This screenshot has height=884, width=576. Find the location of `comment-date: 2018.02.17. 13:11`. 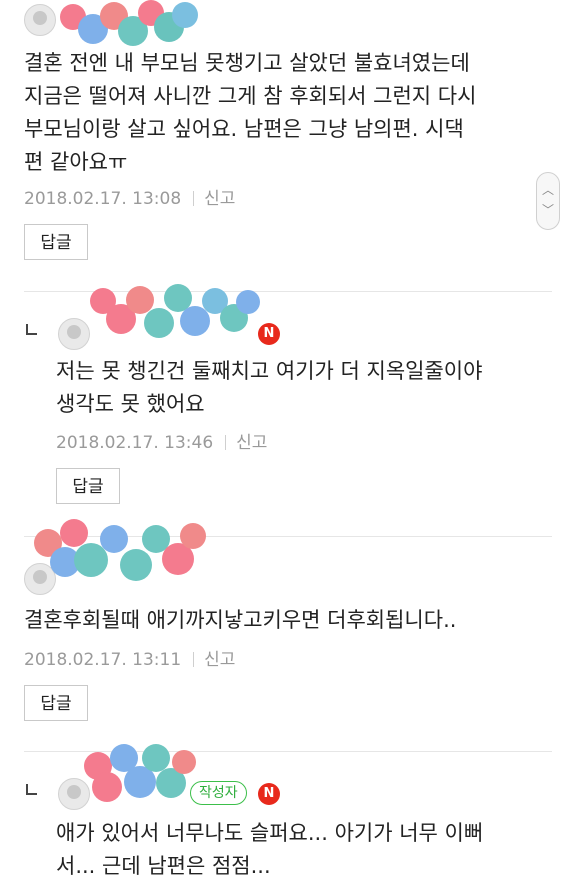

comment-date: 2018.02.17. 13:11 is located at coordinates (103, 660).